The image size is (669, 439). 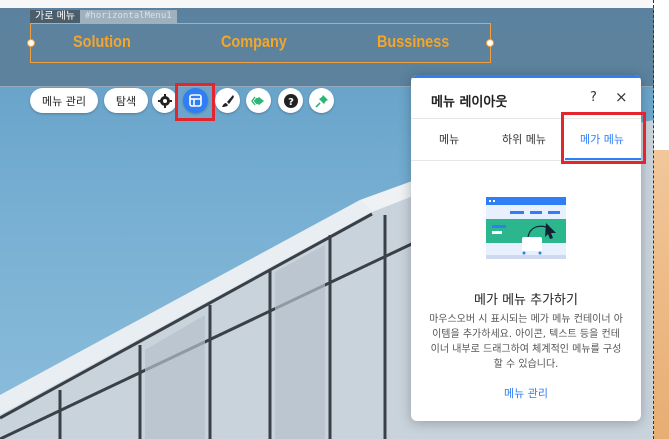 I want to click on manage-menu-link: 메뉴 관리, so click(x=526, y=393).